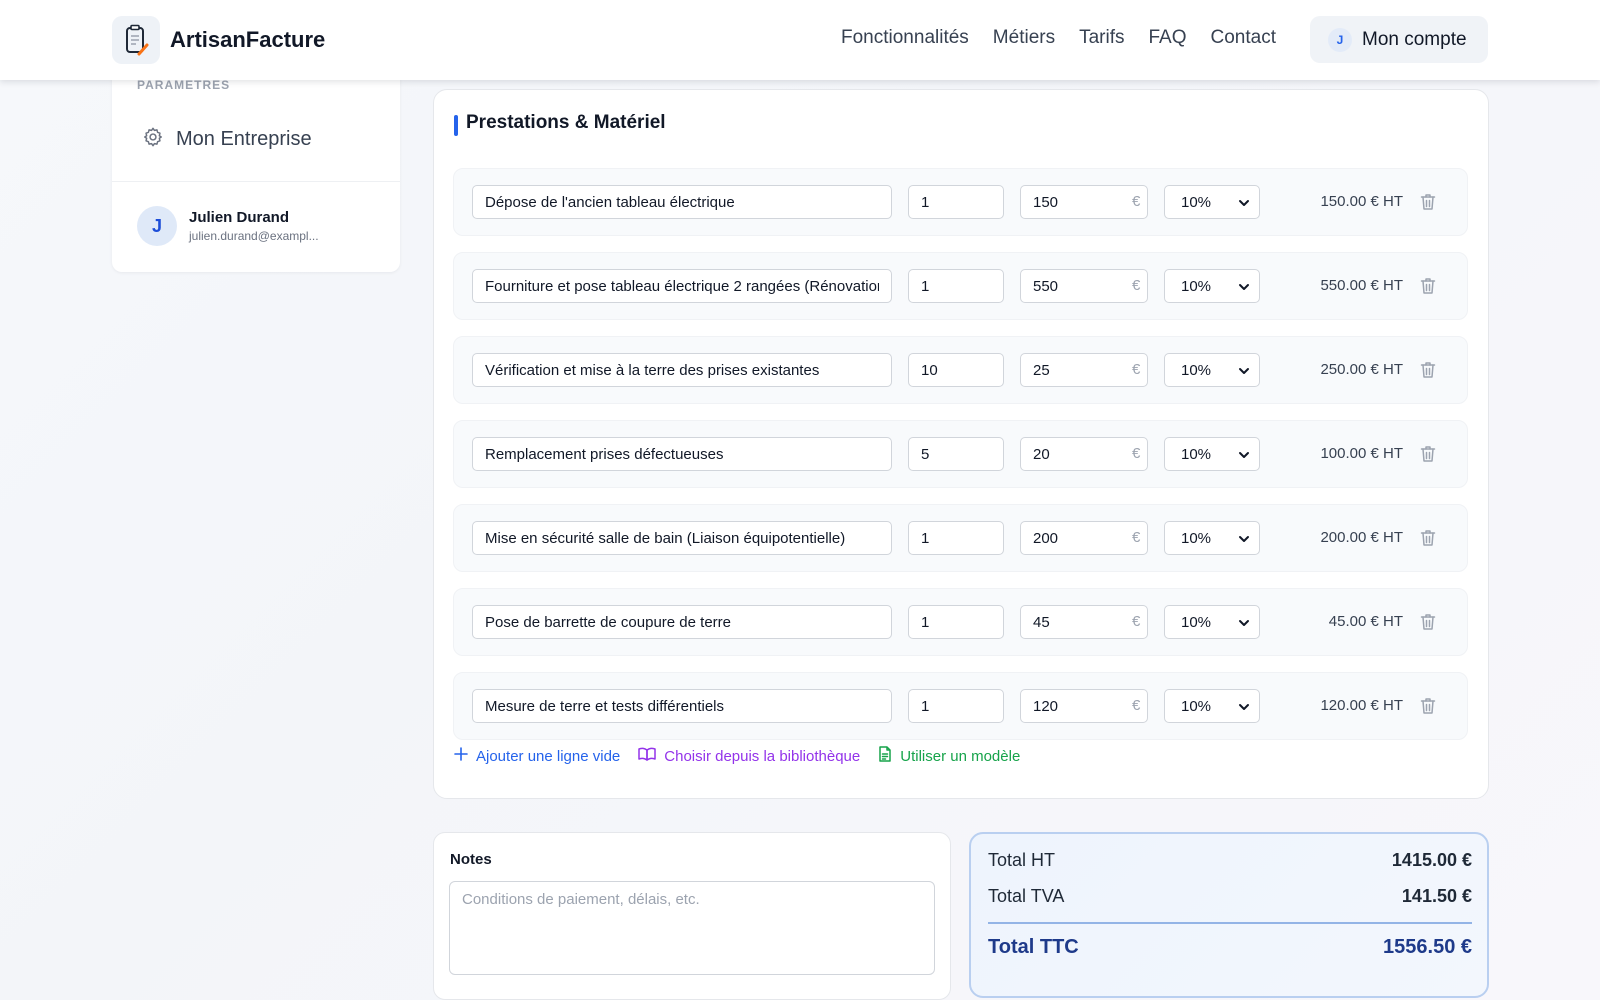 This screenshot has width=1600, height=1000. Describe the element at coordinates (1365, 621) in the screenshot. I see `line-total: 45.00 € HT` at that location.